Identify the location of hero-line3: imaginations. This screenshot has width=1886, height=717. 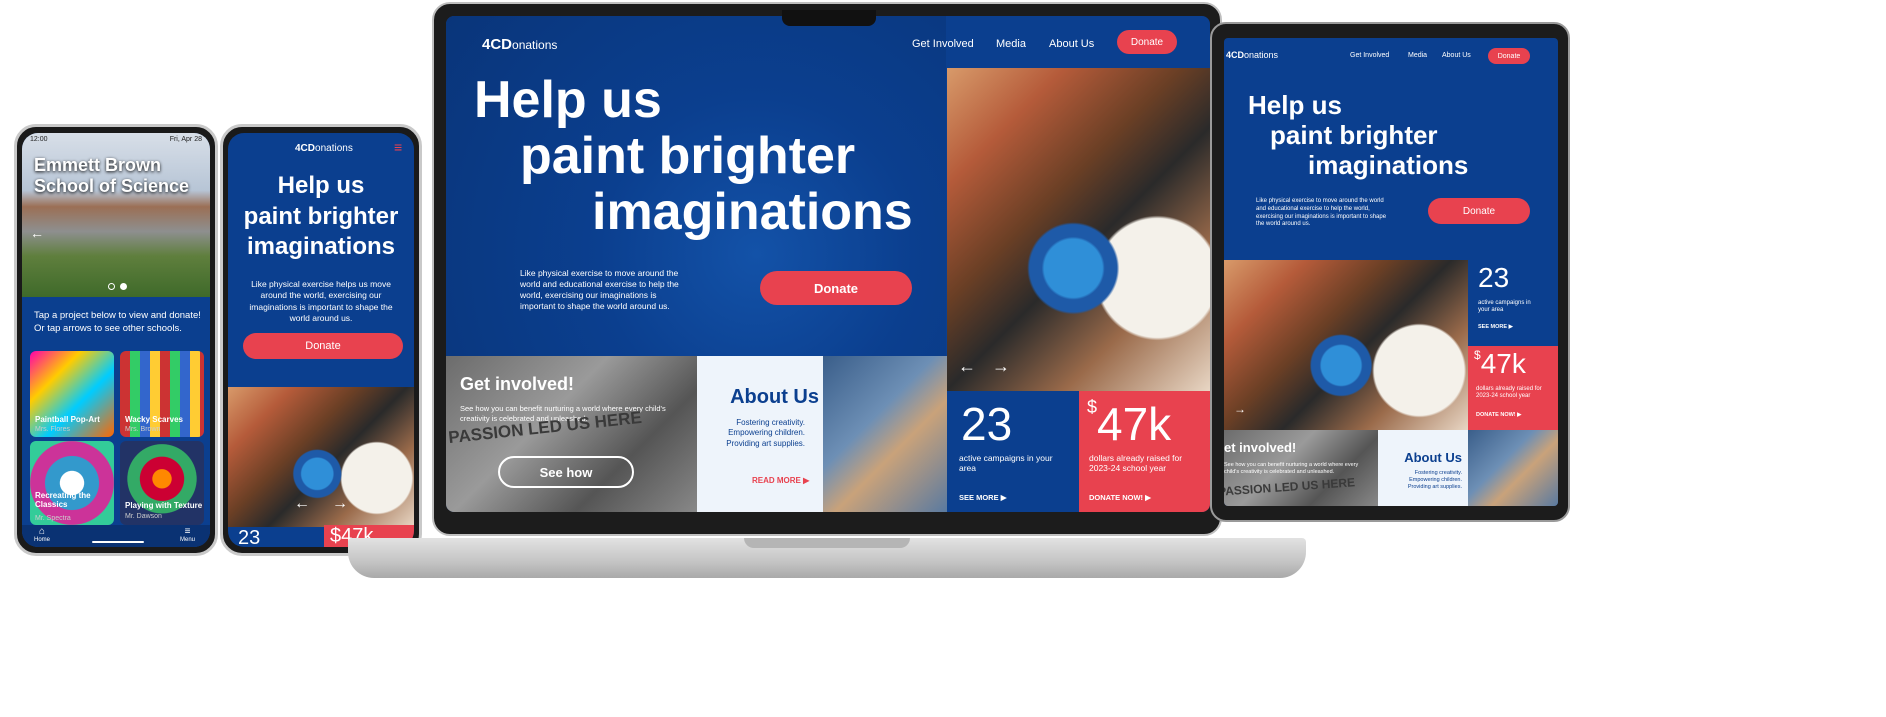
(752, 212).